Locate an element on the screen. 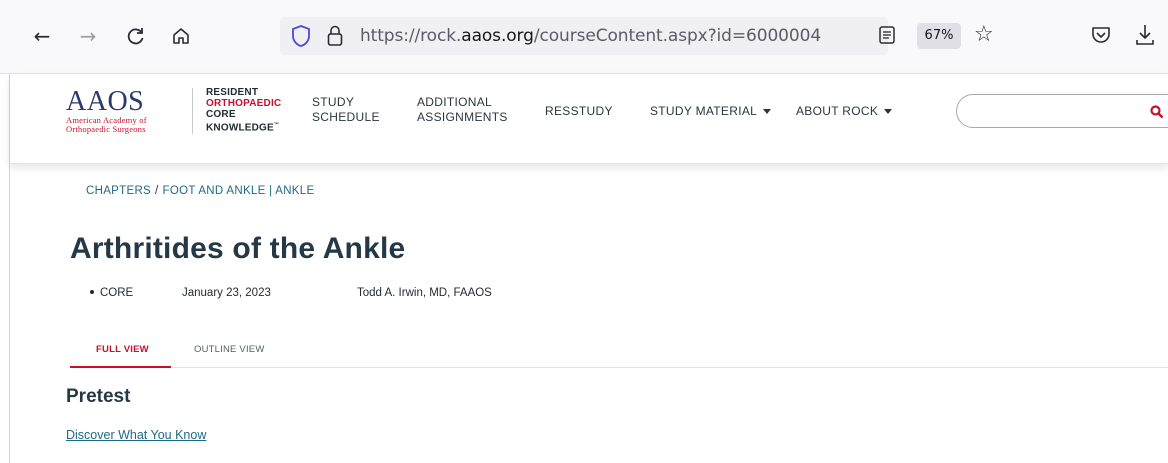 This screenshot has width=1168, height=463. rock-logo-line2: ORTHOPAEDIC is located at coordinates (244, 103).